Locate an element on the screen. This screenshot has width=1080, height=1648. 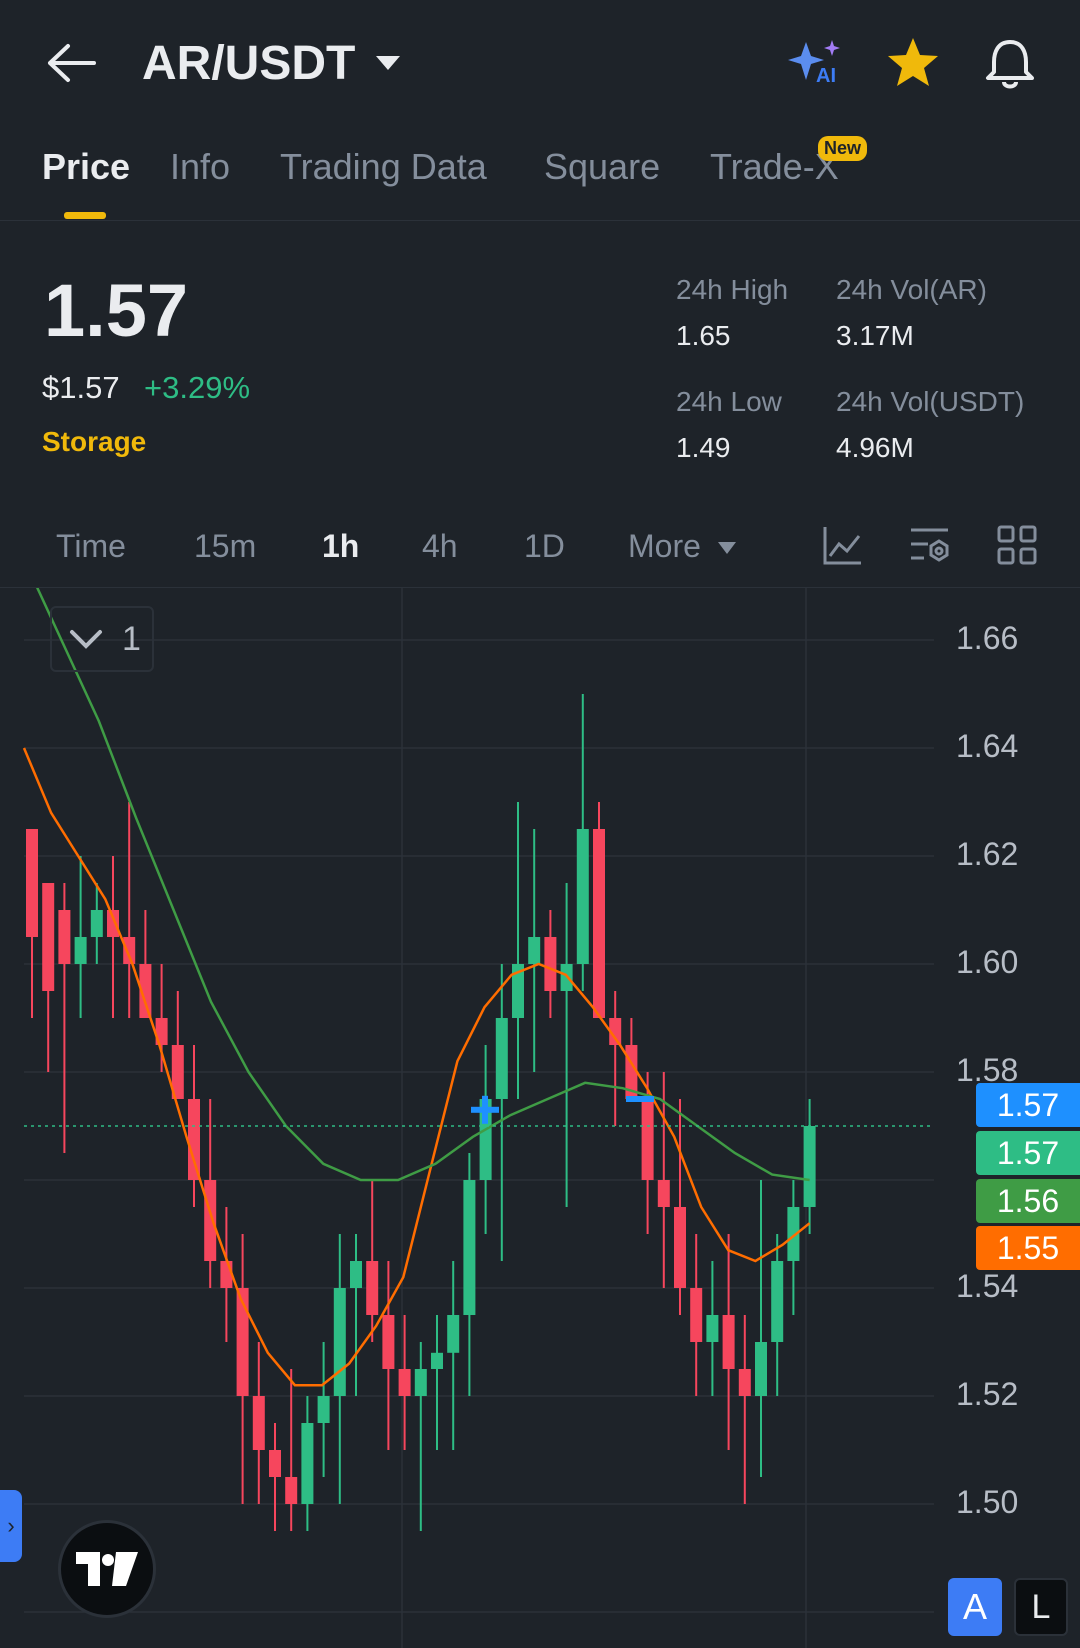
axis-tick-label: 1.54 is located at coordinates (987, 1286).